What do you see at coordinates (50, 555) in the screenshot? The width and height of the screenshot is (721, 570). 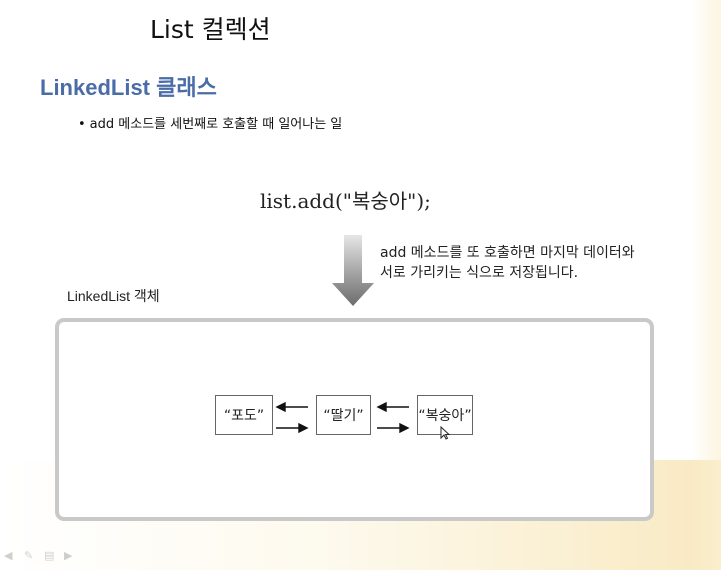 I see `menu-icon: ▤` at bounding box center [50, 555].